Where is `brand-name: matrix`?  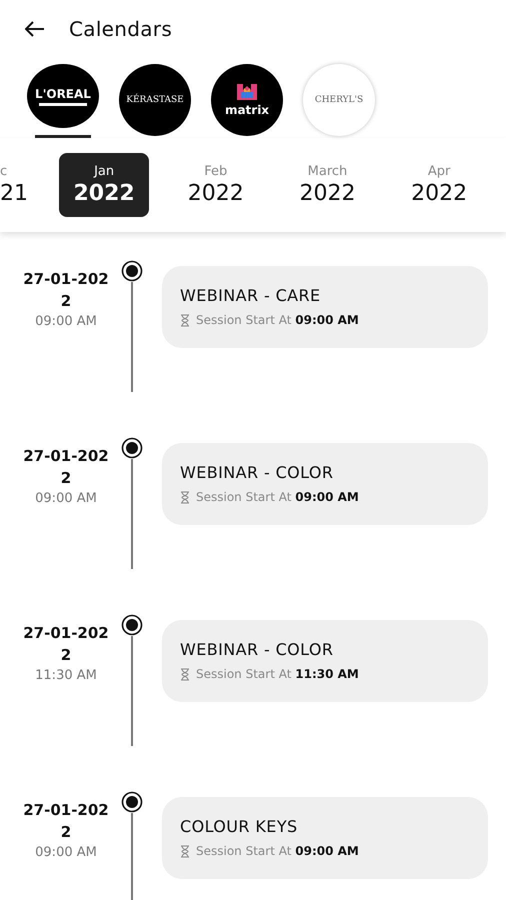 brand-name: matrix is located at coordinates (247, 110).